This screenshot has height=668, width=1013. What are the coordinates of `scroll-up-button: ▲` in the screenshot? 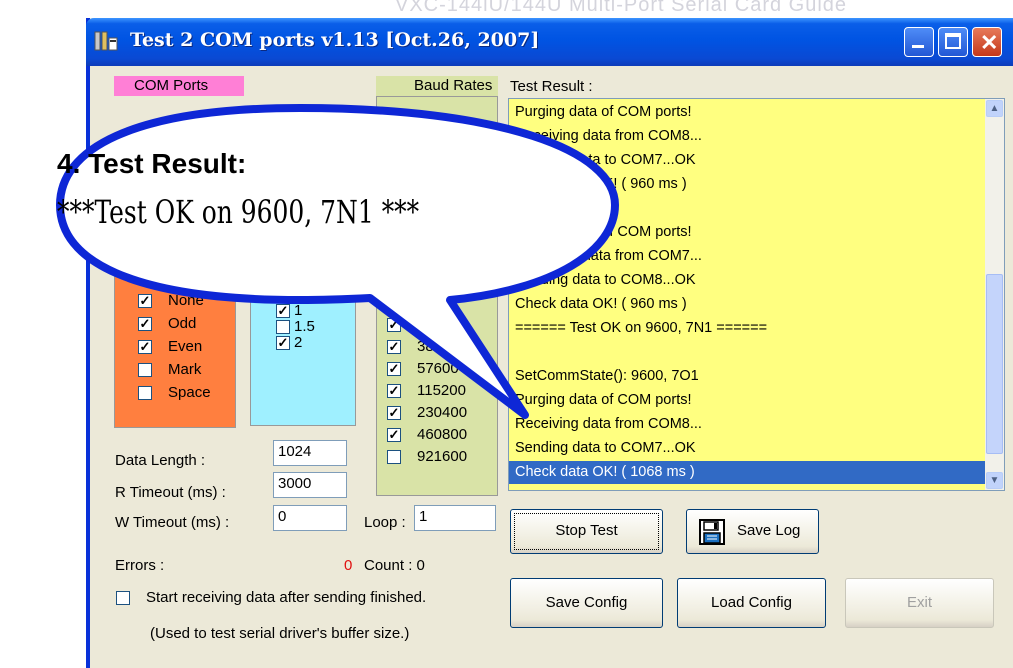 It's located at (994, 108).